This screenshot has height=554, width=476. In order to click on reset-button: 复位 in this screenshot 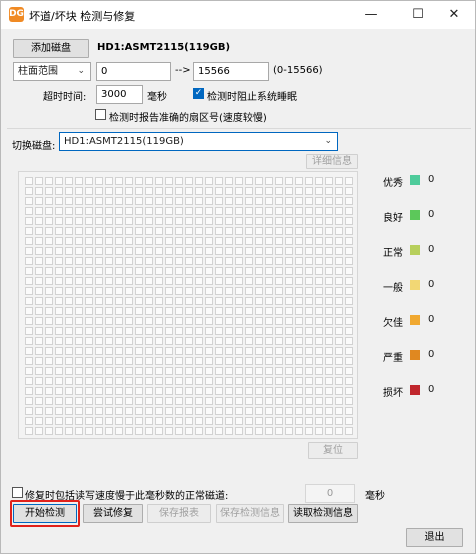, I will do `click(333, 450)`.